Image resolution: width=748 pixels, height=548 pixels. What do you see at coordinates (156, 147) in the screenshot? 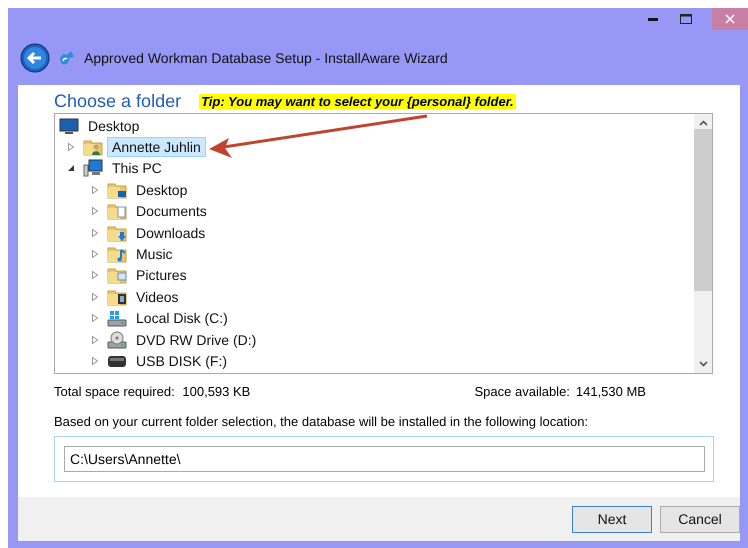
I see `tree-item: Annette Juhlin` at bounding box center [156, 147].